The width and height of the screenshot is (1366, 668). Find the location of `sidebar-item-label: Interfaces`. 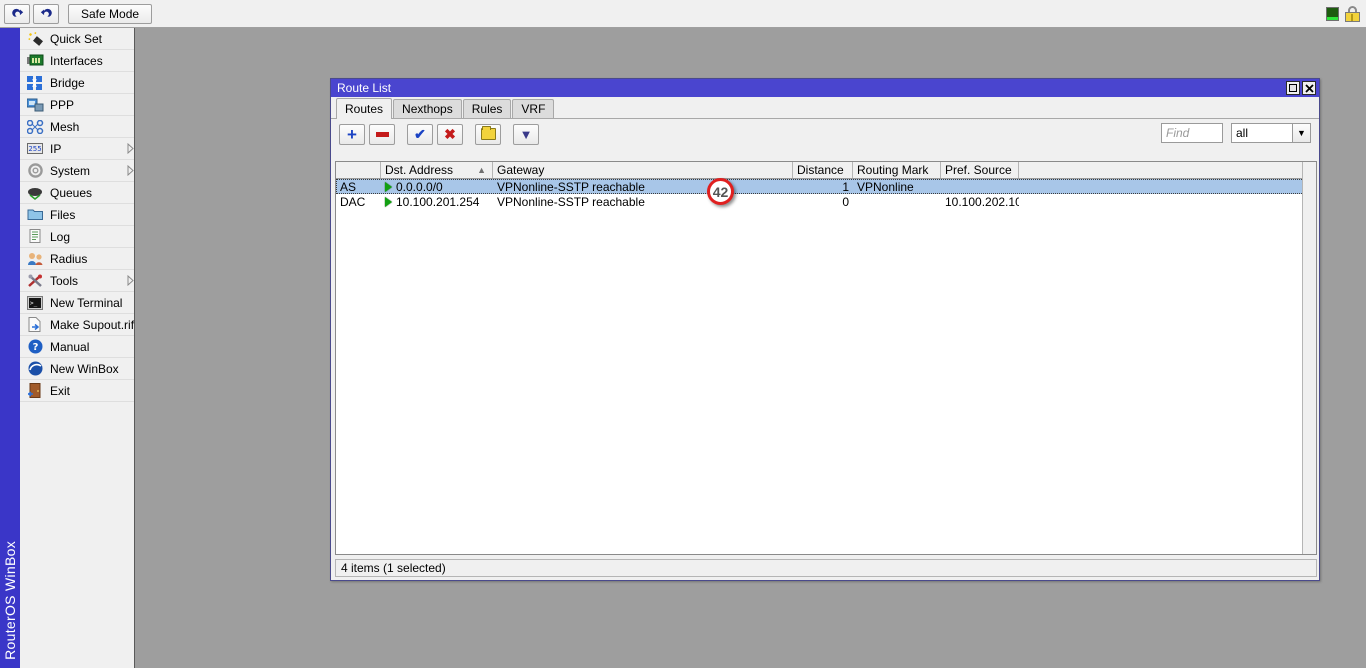

sidebar-item-label: Interfaces is located at coordinates (76, 60).